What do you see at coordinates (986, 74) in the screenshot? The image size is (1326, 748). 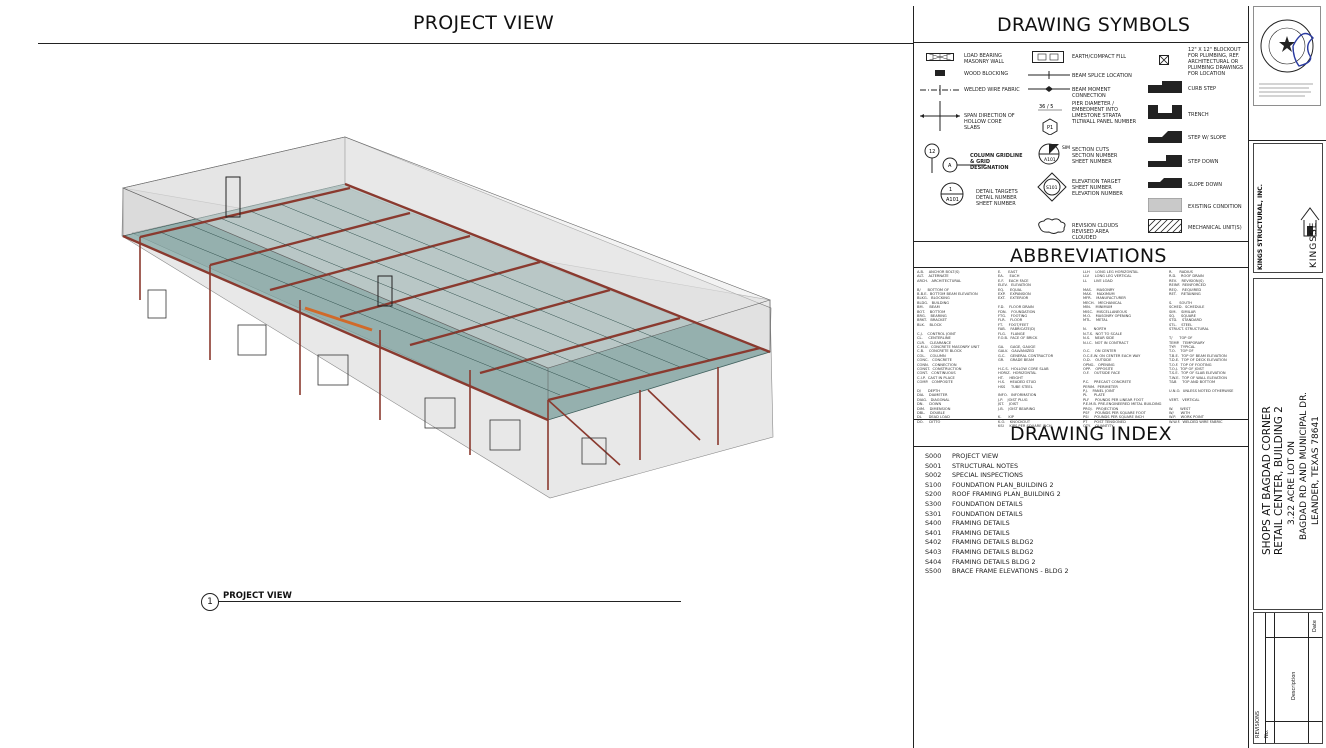 I see `symbol-label-wood: WOOD BLOCKING` at bounding box center [986, 74].